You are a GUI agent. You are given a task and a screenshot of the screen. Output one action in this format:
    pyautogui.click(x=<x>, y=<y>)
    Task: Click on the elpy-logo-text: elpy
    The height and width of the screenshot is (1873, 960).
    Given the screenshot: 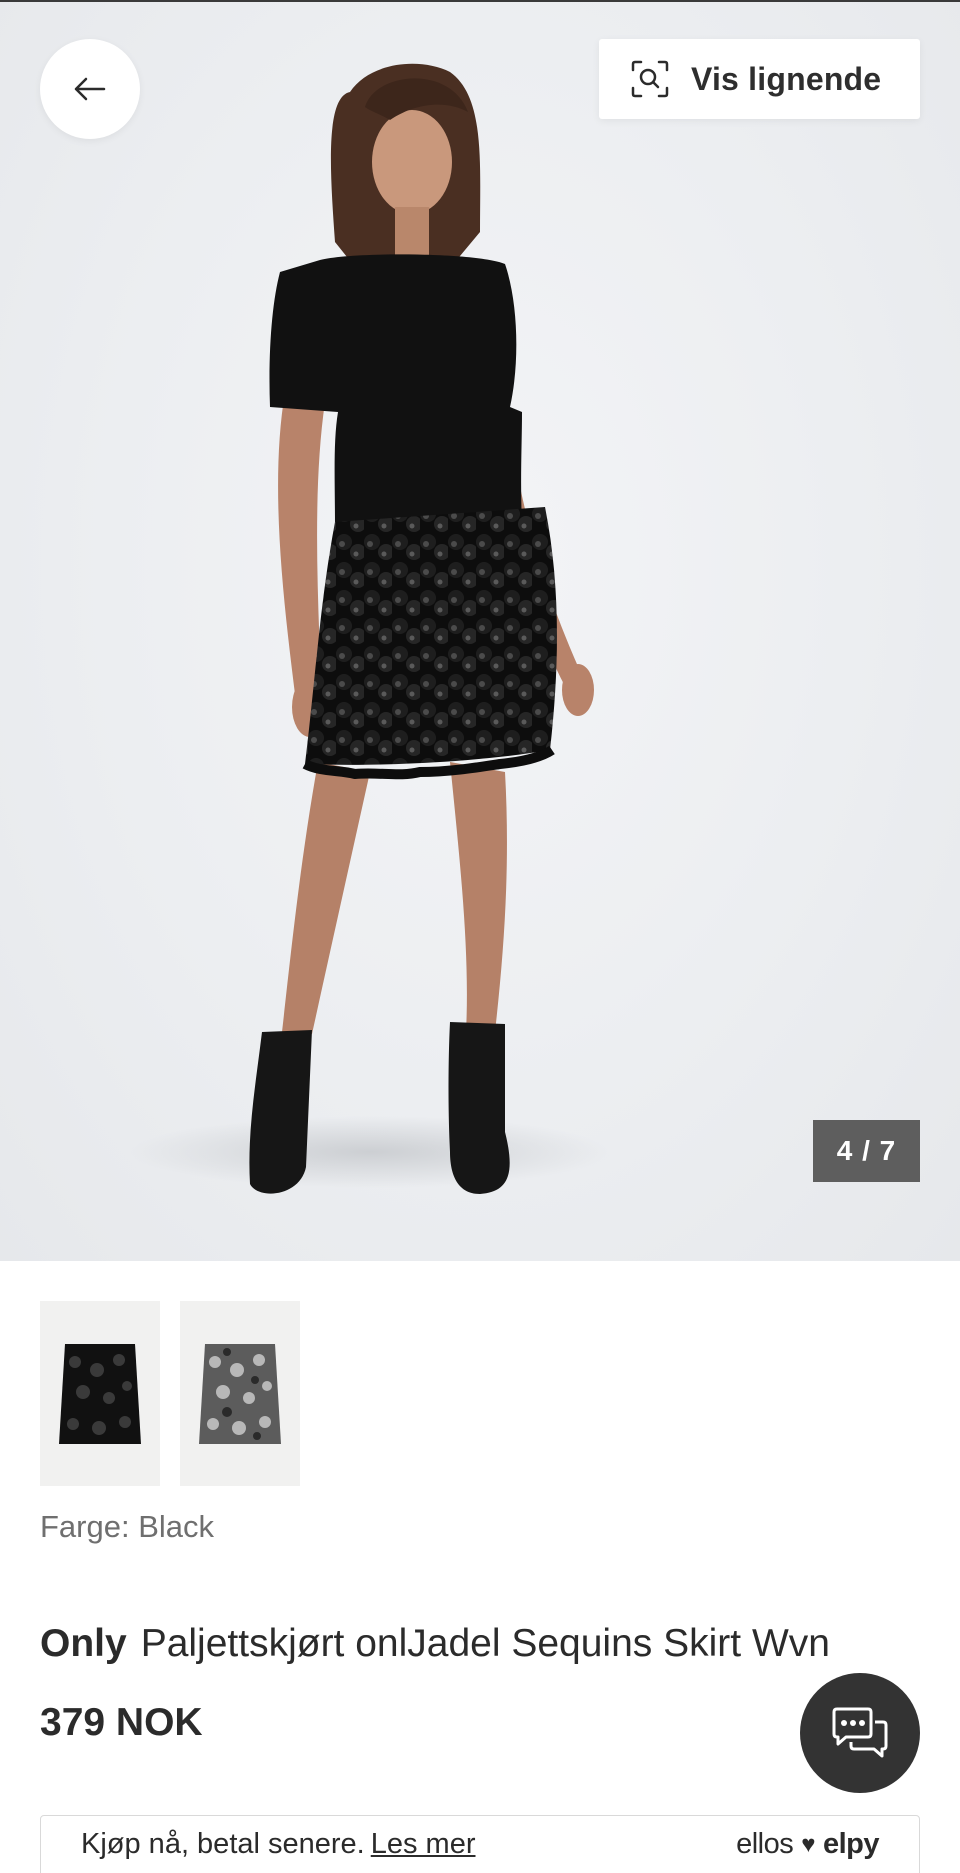 What is the action you would take?
    pyautogui.click(x=851, y=1844)
    